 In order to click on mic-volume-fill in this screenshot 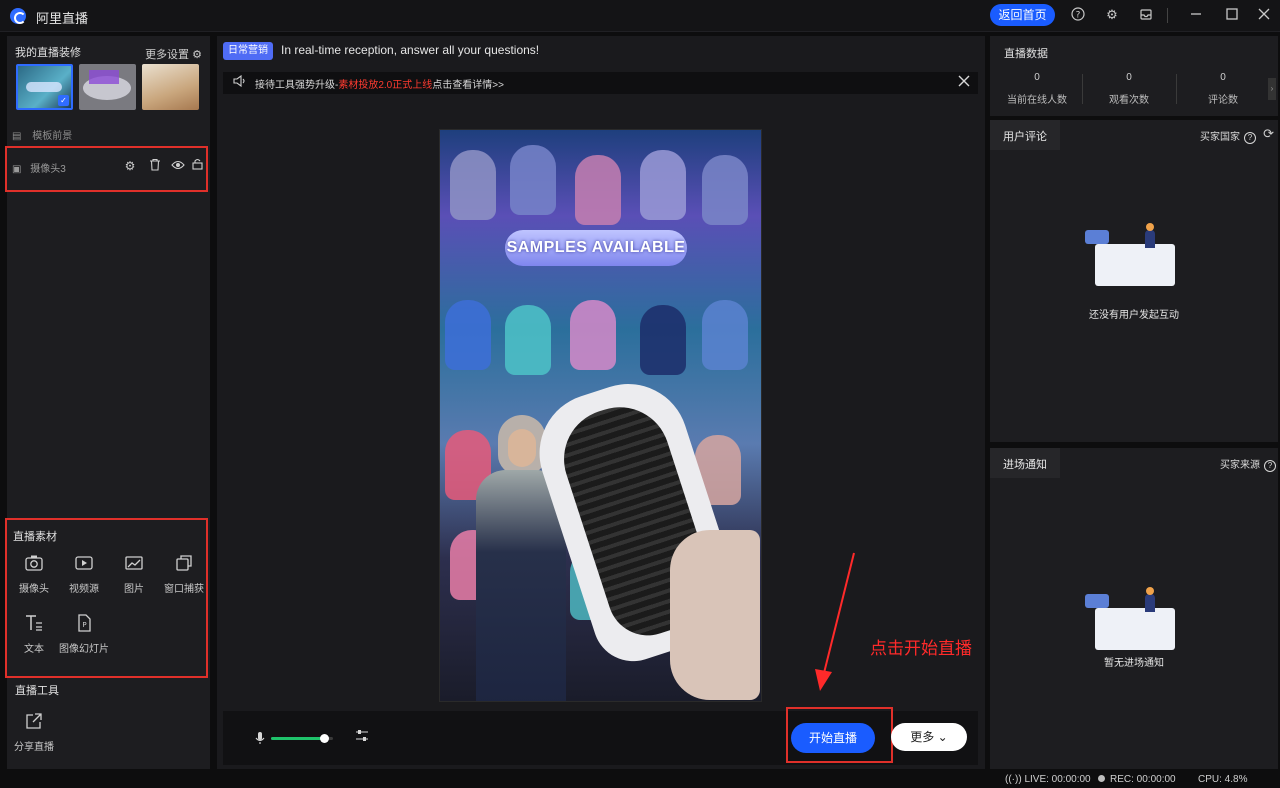, I will do `click(297, 738)`.